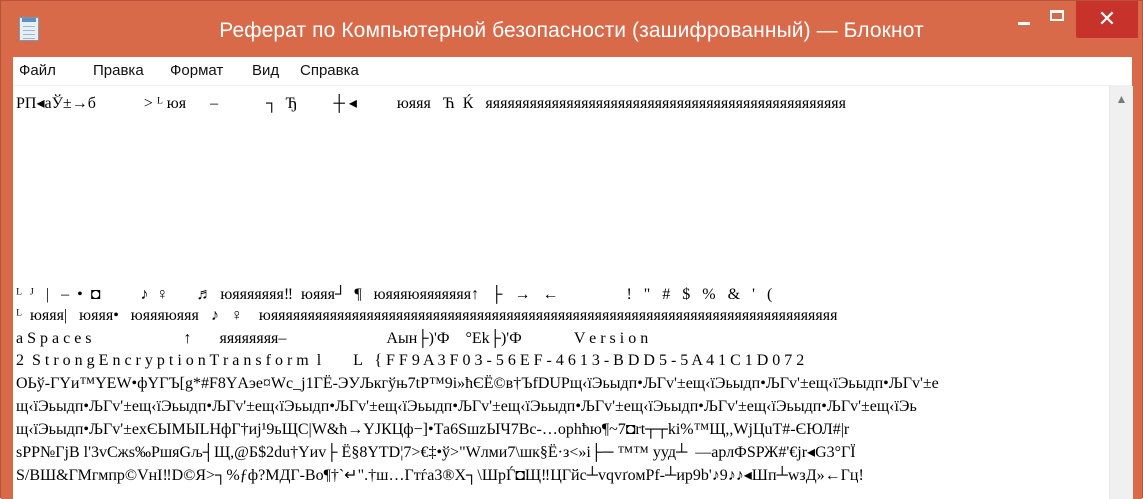 This screenshot has width=1143, height=499. Describe the element at coordinates (329, 70) in the screenshot. I see `menu-help: Справка` at that location.